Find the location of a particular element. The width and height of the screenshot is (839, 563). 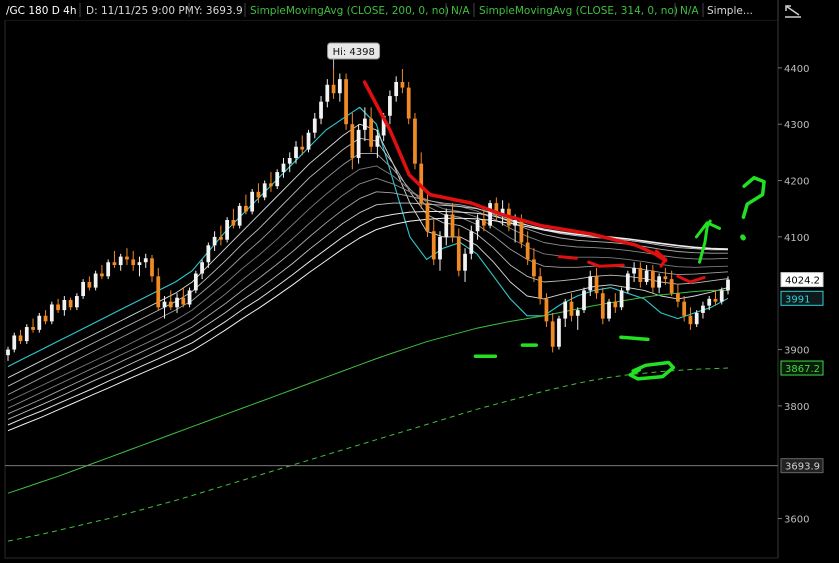

y-tick-label-0: 4400 is located at coordinates (796, 69).